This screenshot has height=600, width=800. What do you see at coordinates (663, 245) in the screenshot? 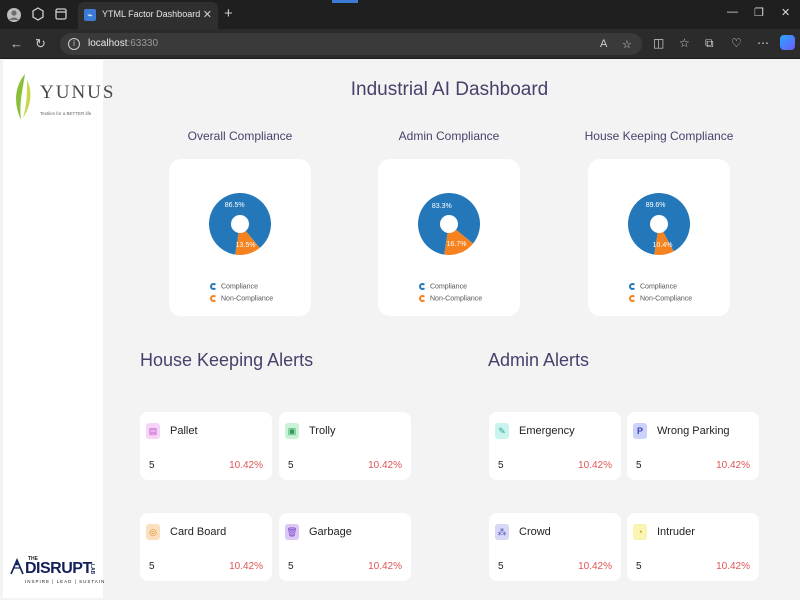
I see `pie-label-non-compliance: 10.4%` at bounding box center [663, 245].